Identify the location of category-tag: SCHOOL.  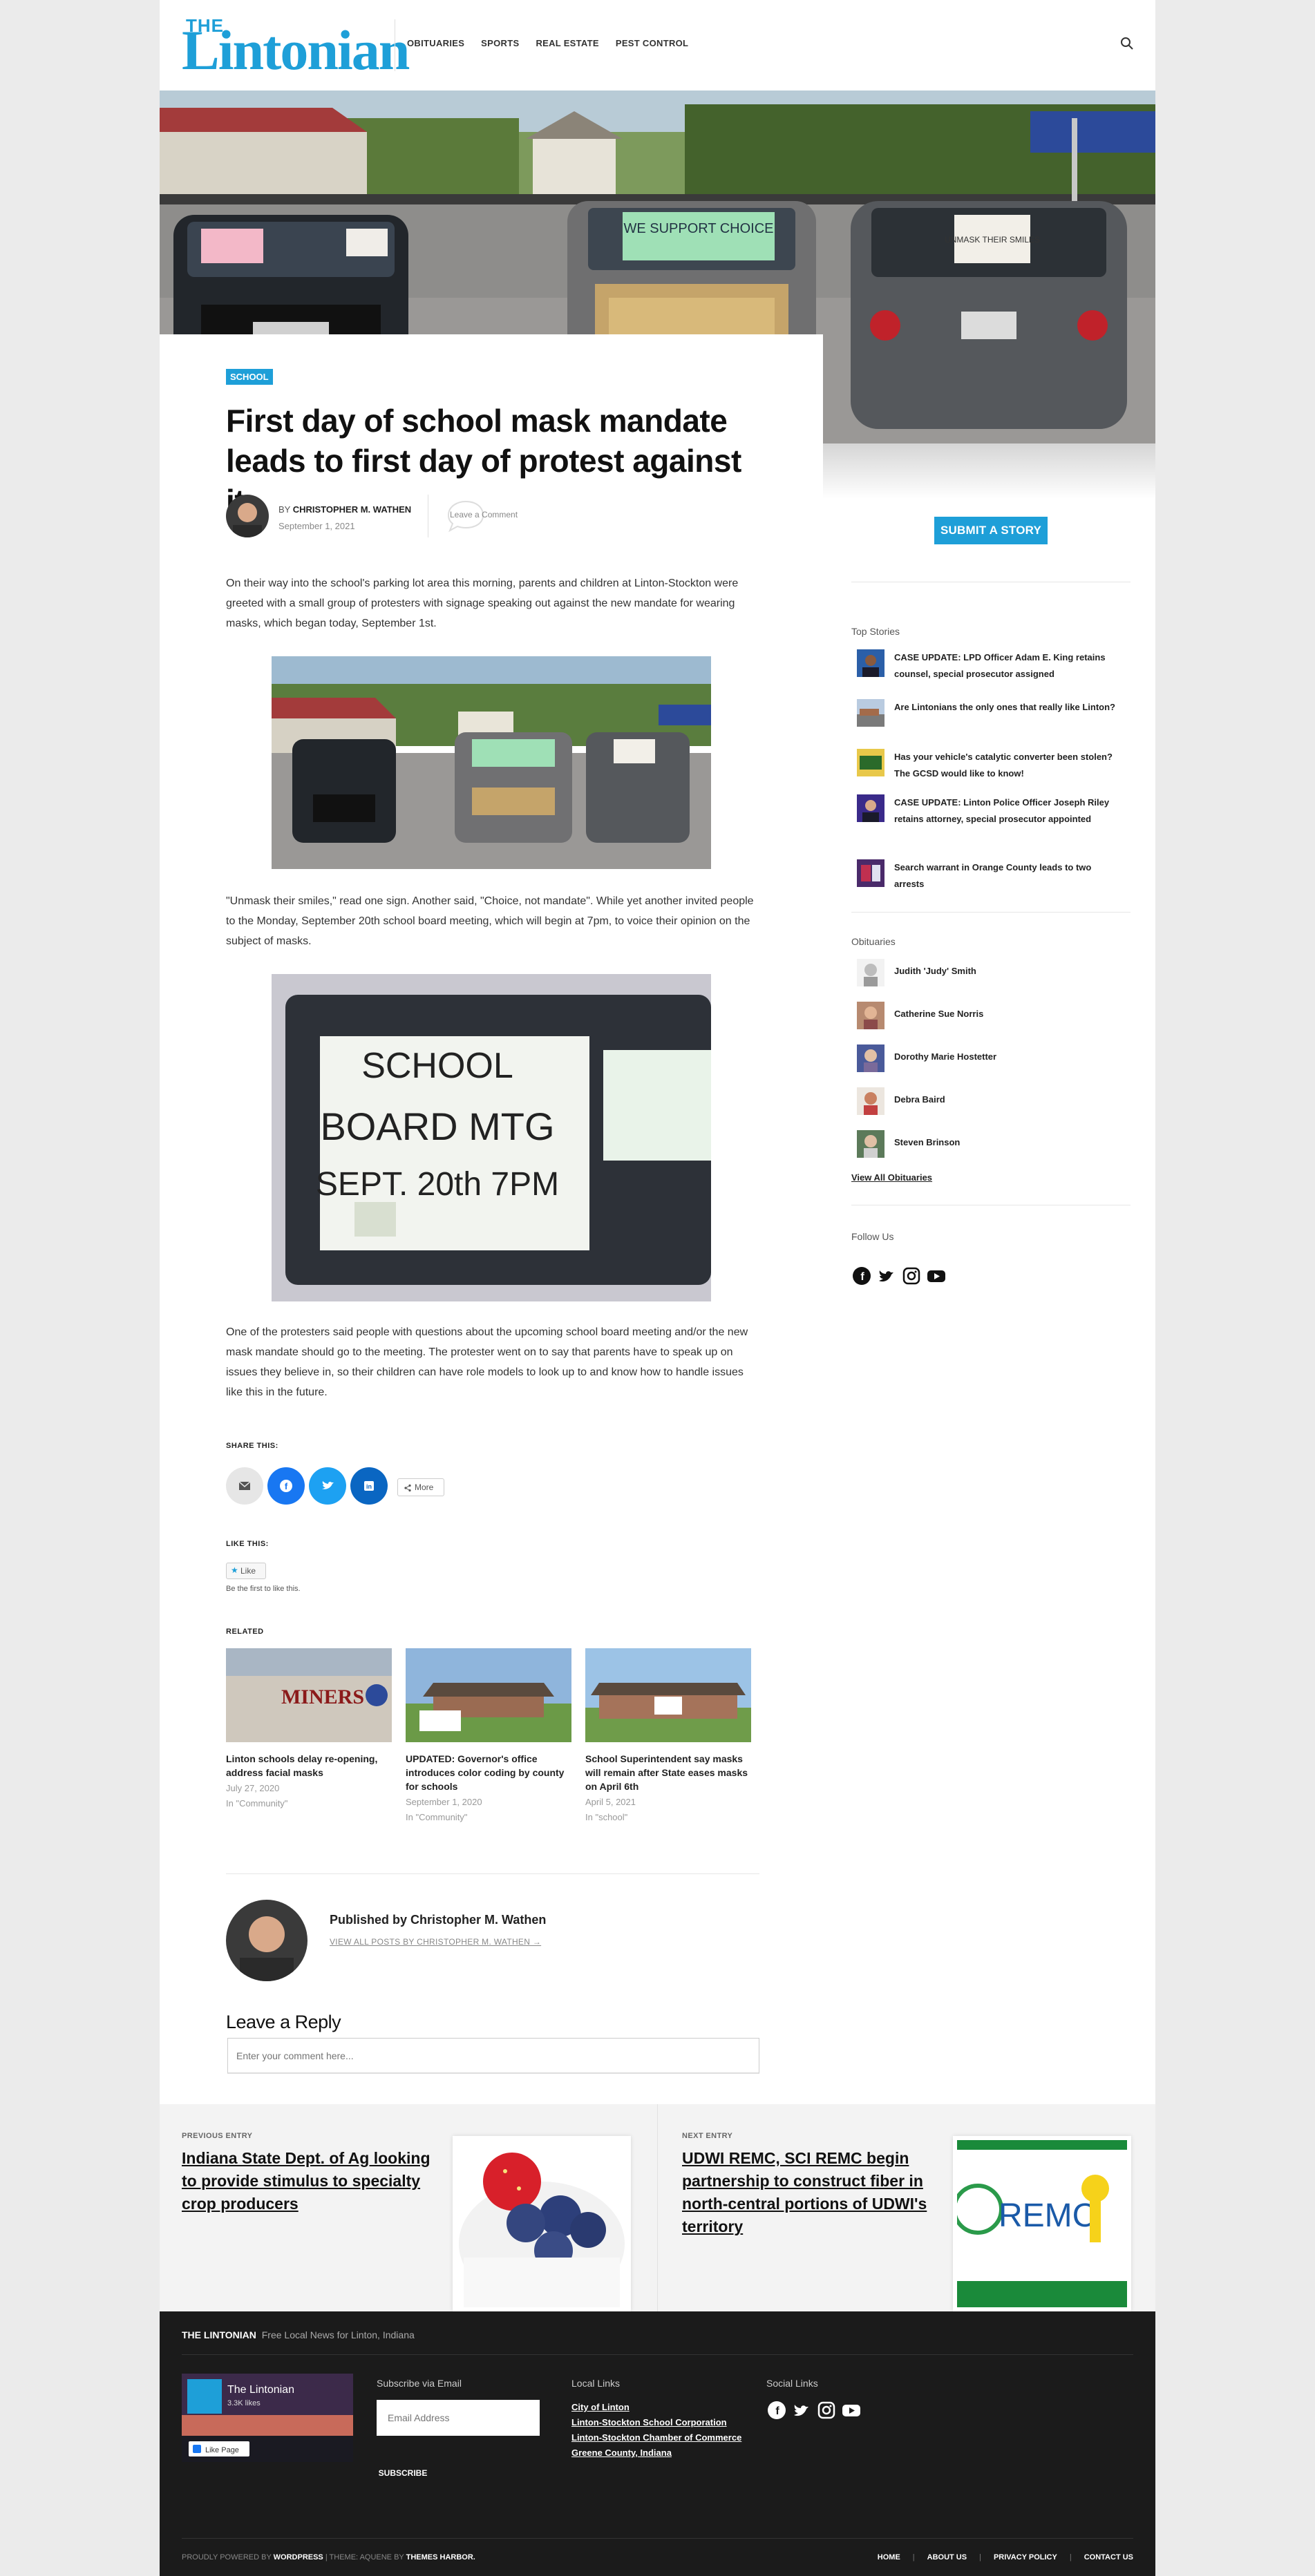
(249, 377).